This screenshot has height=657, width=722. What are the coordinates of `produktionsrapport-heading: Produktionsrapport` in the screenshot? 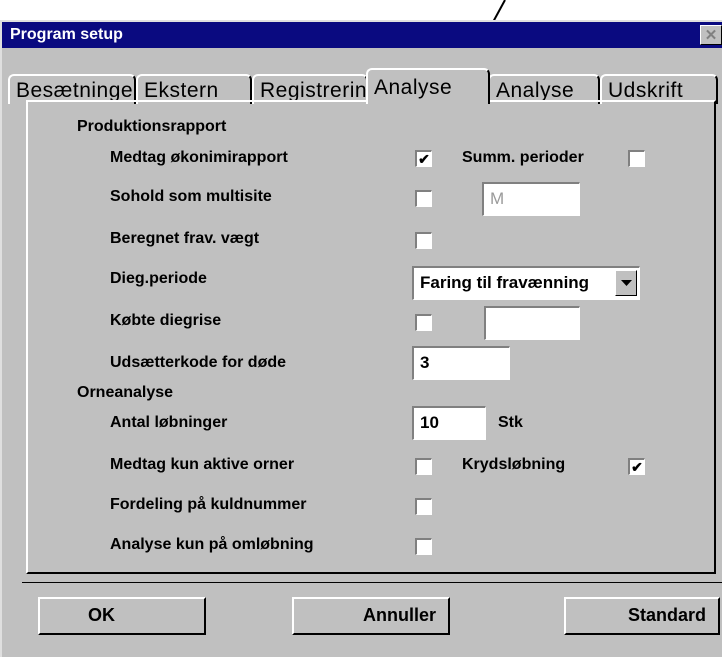 It's located at (152, 126).